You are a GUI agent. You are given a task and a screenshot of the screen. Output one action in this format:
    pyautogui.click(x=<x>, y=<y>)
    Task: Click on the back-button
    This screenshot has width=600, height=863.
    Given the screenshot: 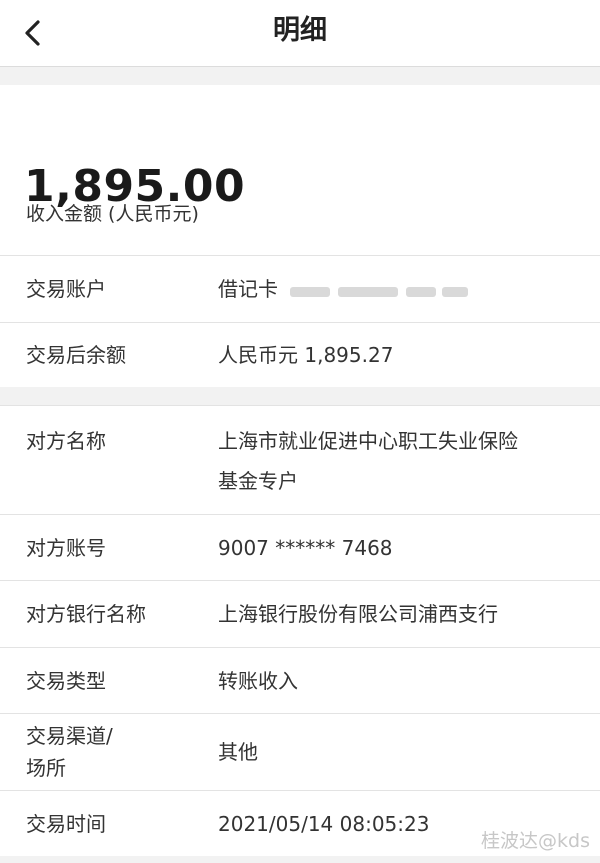 What is the action you would take?
    pyautogui.click(x=34, y=33)
    